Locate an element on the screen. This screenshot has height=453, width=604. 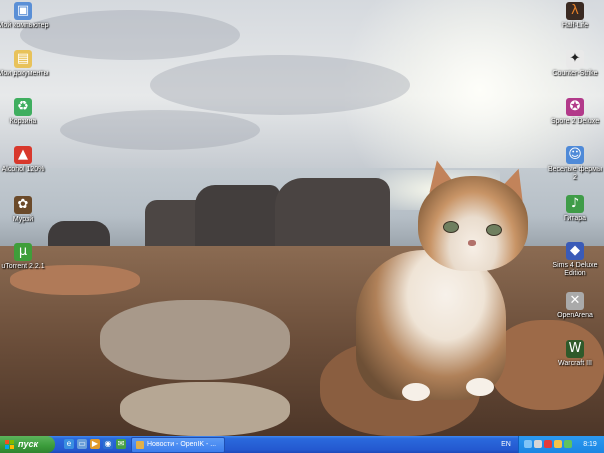
desktop-icon-my-computer: ▣ Мой компьютер is located at coordinates (26, 16).